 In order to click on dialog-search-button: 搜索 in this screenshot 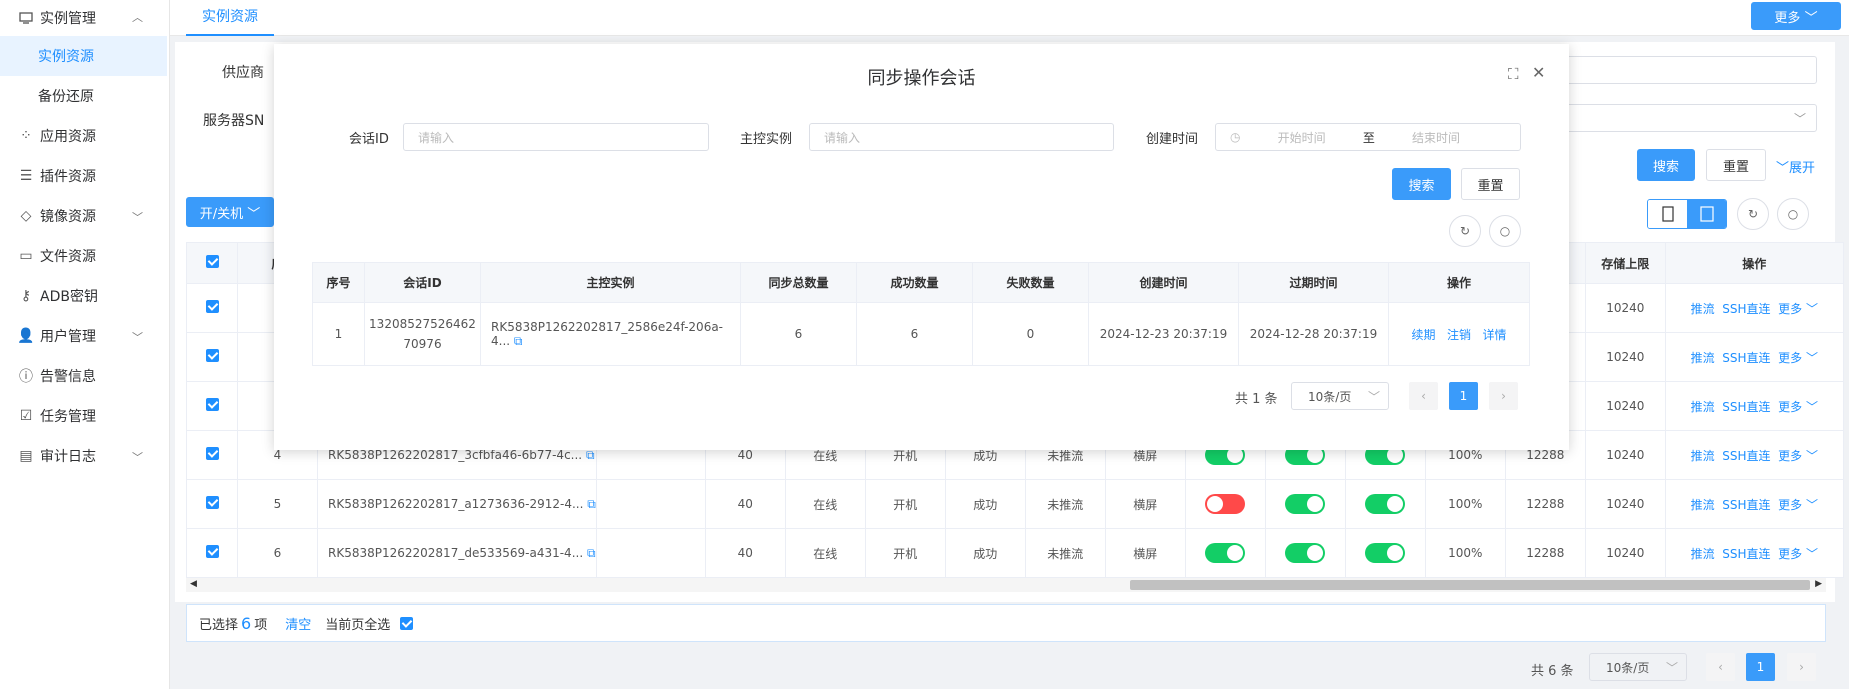, I will do `click(1421, 184)`.